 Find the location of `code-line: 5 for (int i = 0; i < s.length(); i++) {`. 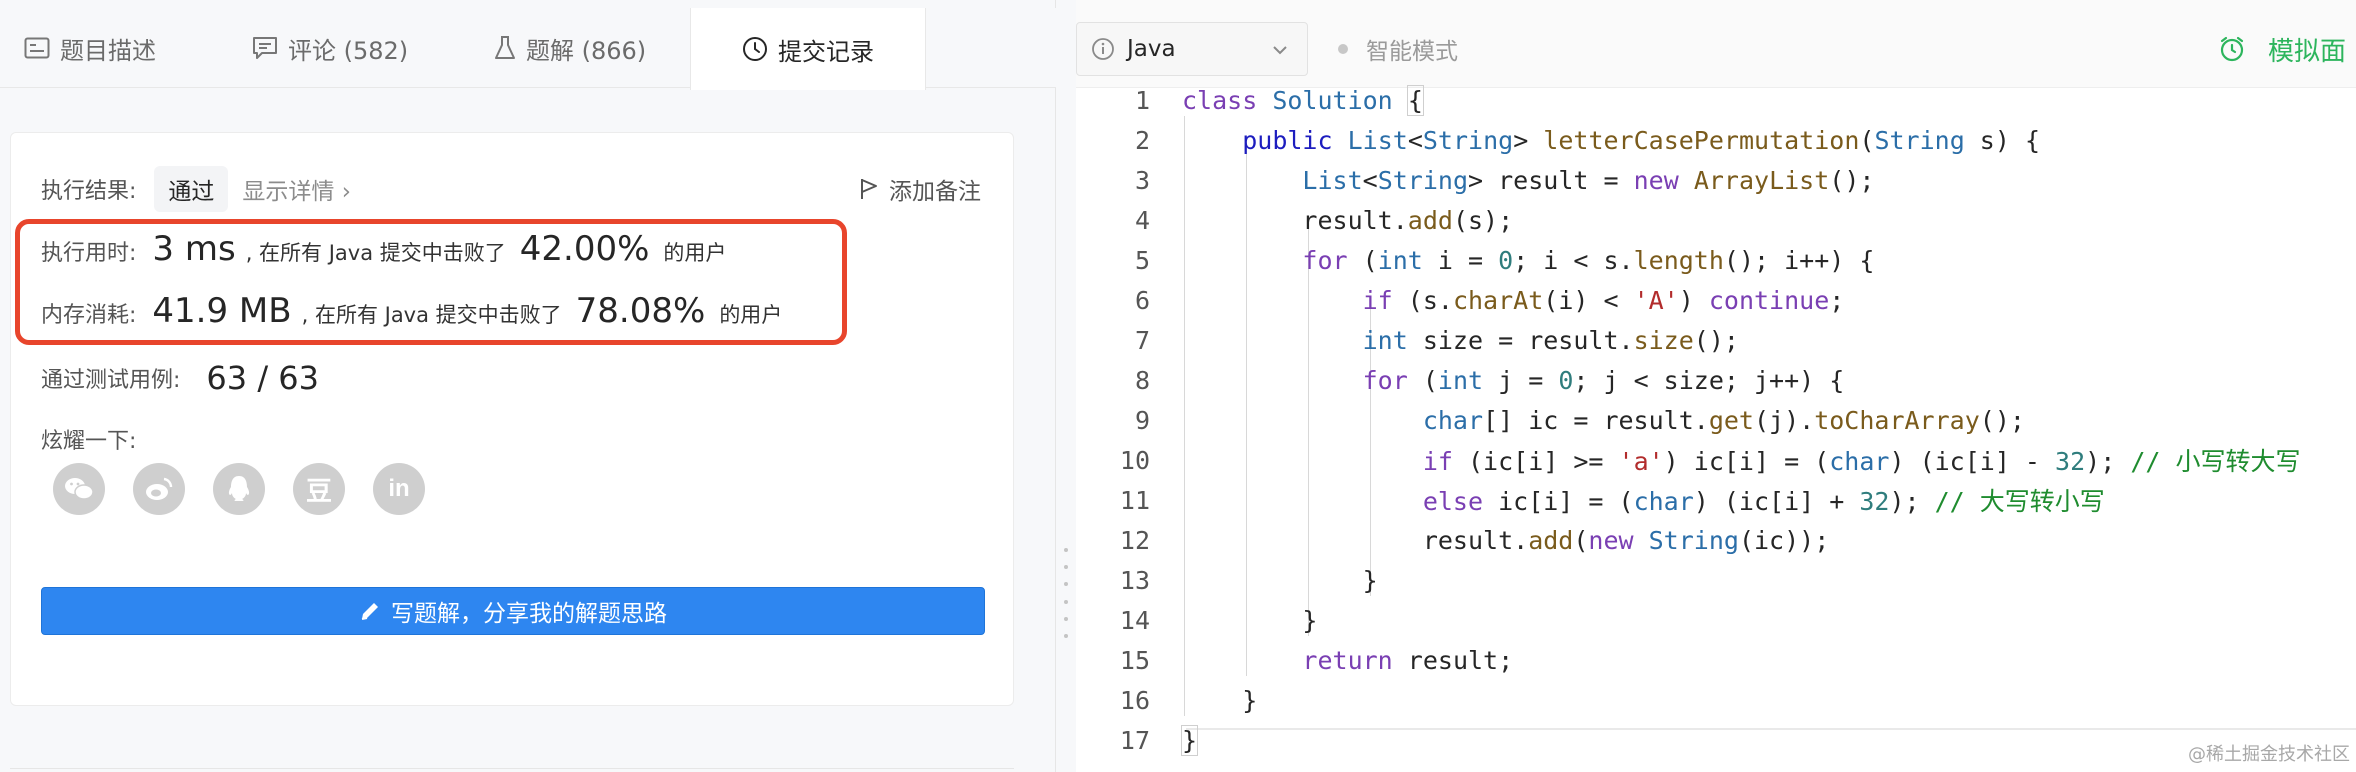

code-line: 5 for (int i = 0; i < s.length(); i++) { is located at coordinates (1716, 260).